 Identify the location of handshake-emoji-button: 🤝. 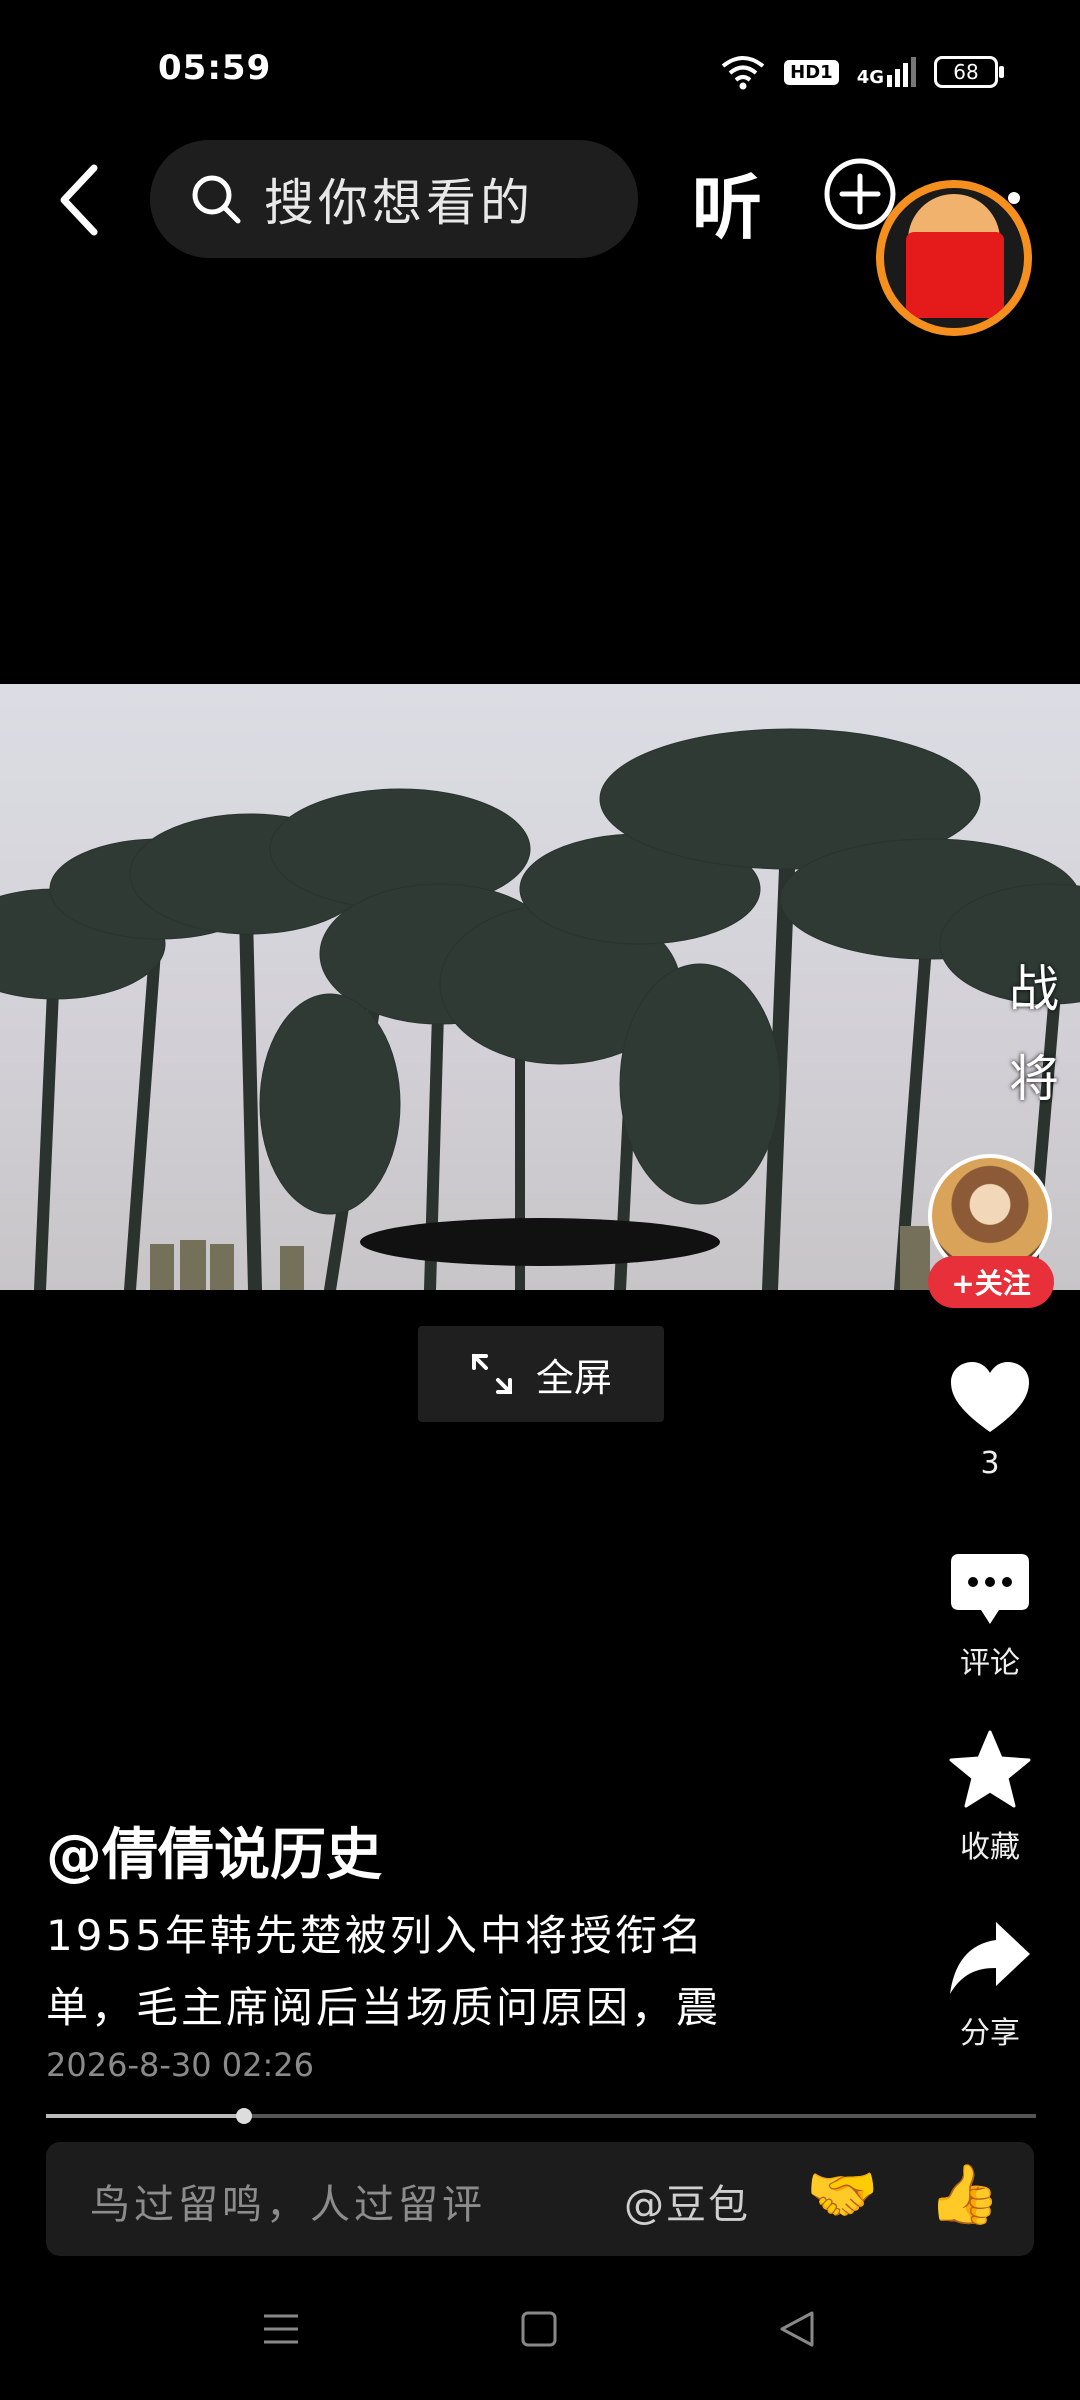
(842, 2194).